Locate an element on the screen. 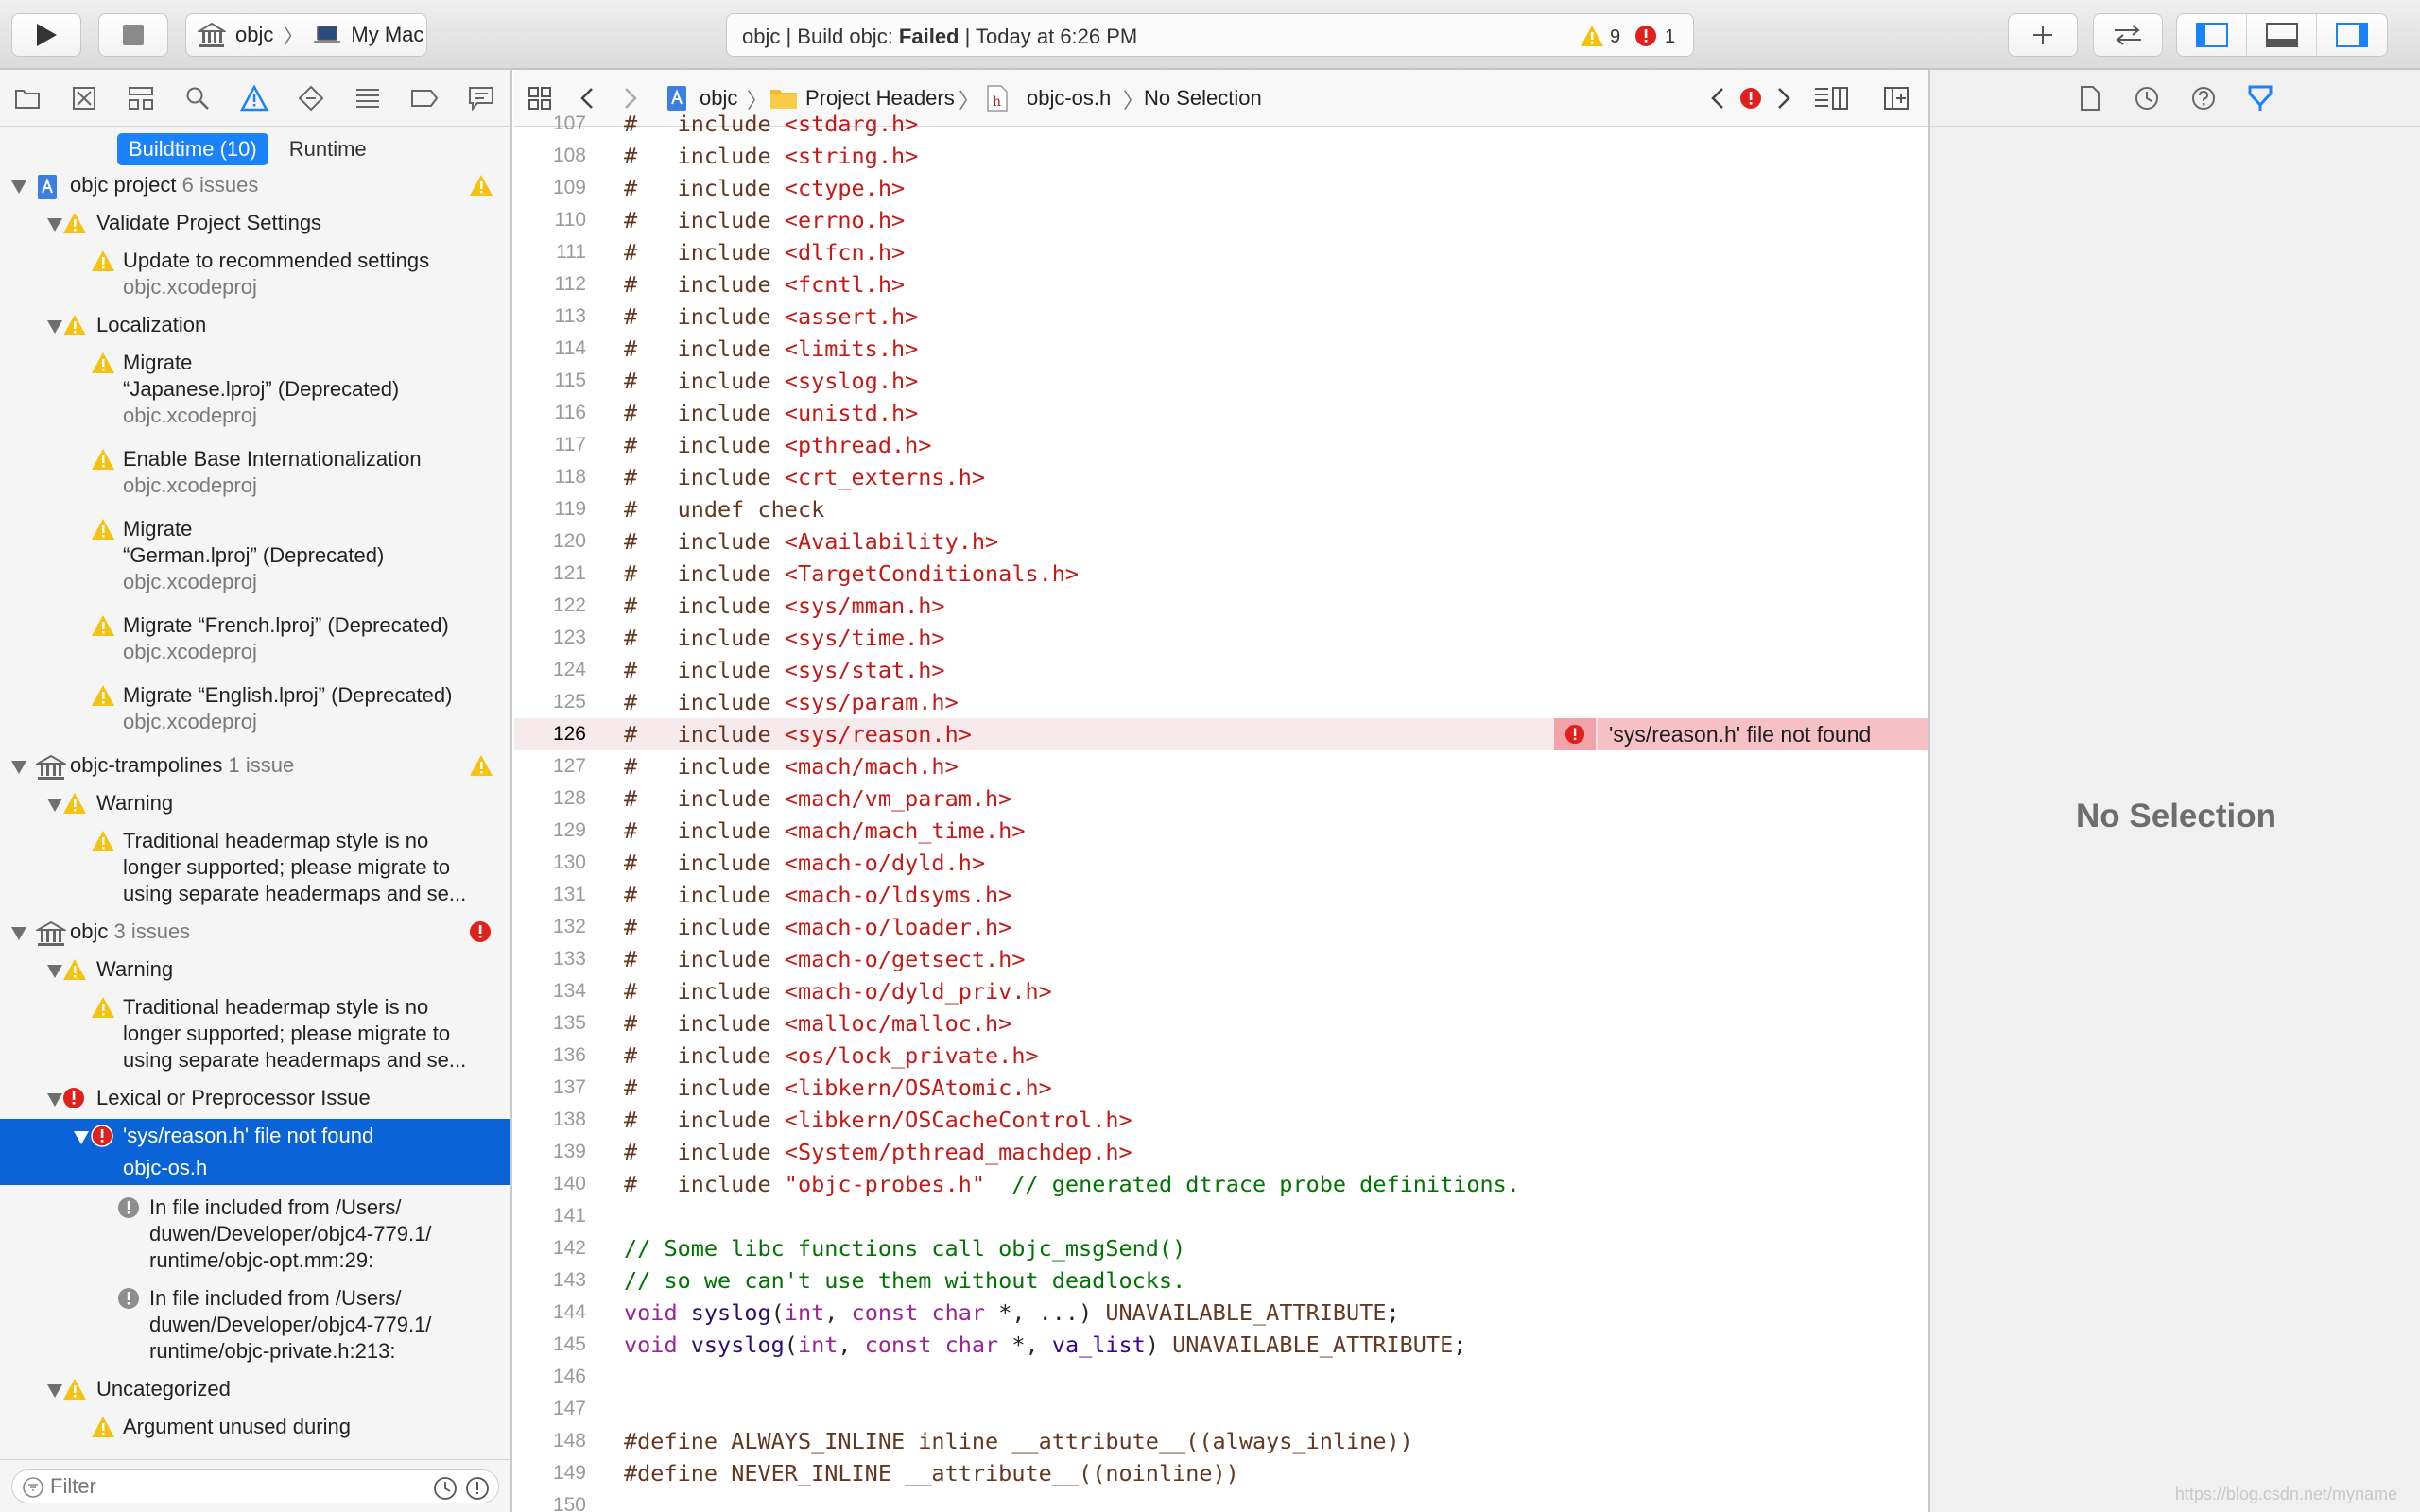 The image size is (2420, 1512). attributes-inspector-tab is located at coordinates (2260, 98).